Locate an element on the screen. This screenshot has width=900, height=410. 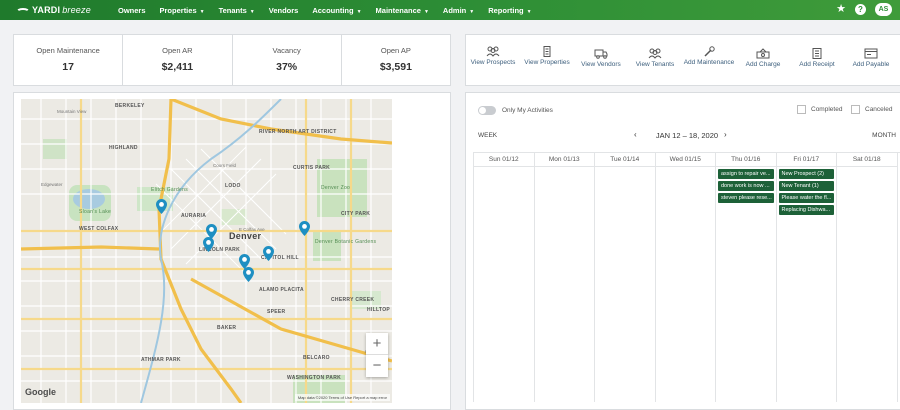
add-charge-button: Add Charge is located at coordinates (763, 60).